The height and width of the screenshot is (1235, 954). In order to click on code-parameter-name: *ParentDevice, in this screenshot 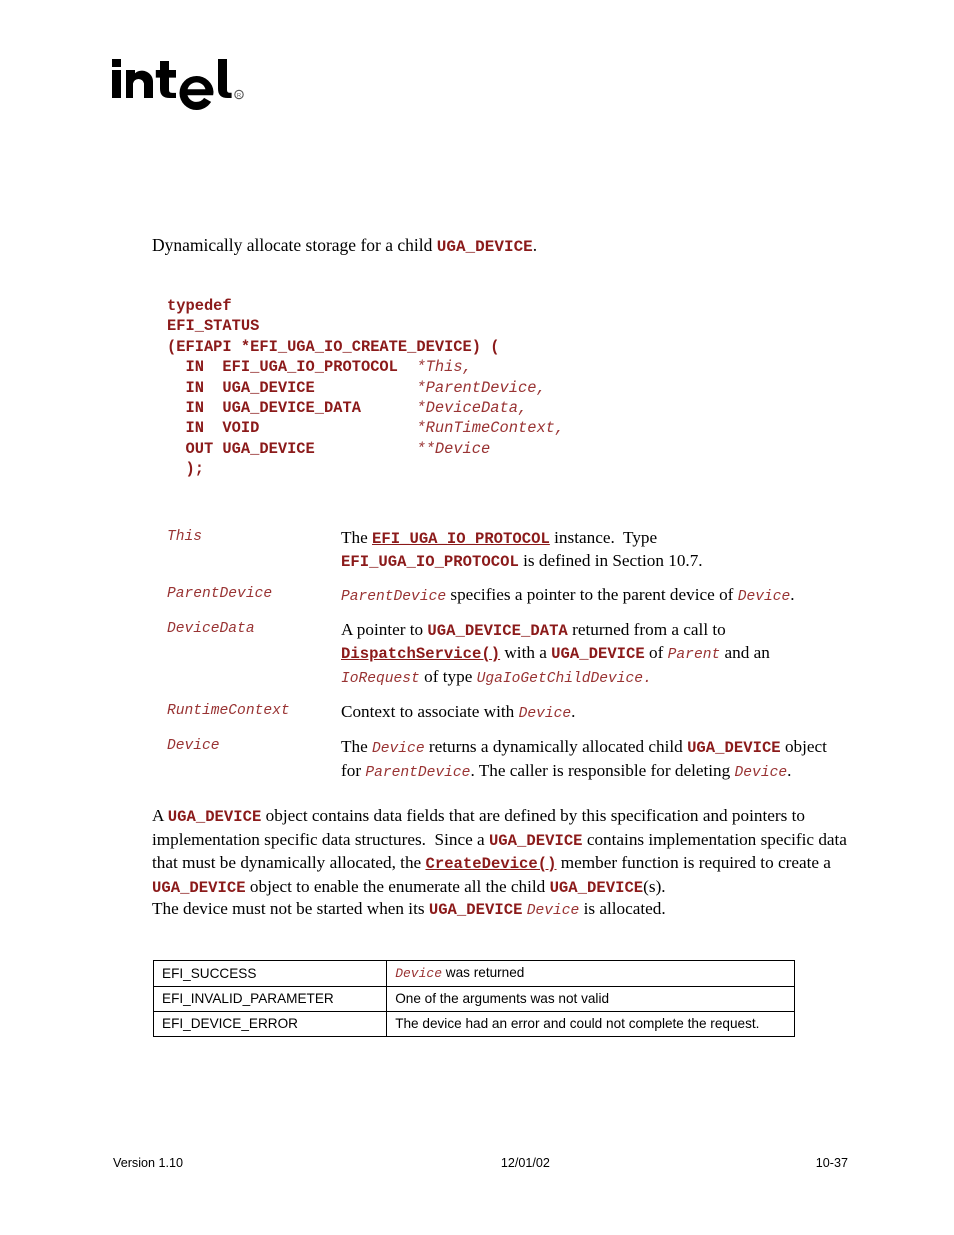, I will do `click(481, 387)`.